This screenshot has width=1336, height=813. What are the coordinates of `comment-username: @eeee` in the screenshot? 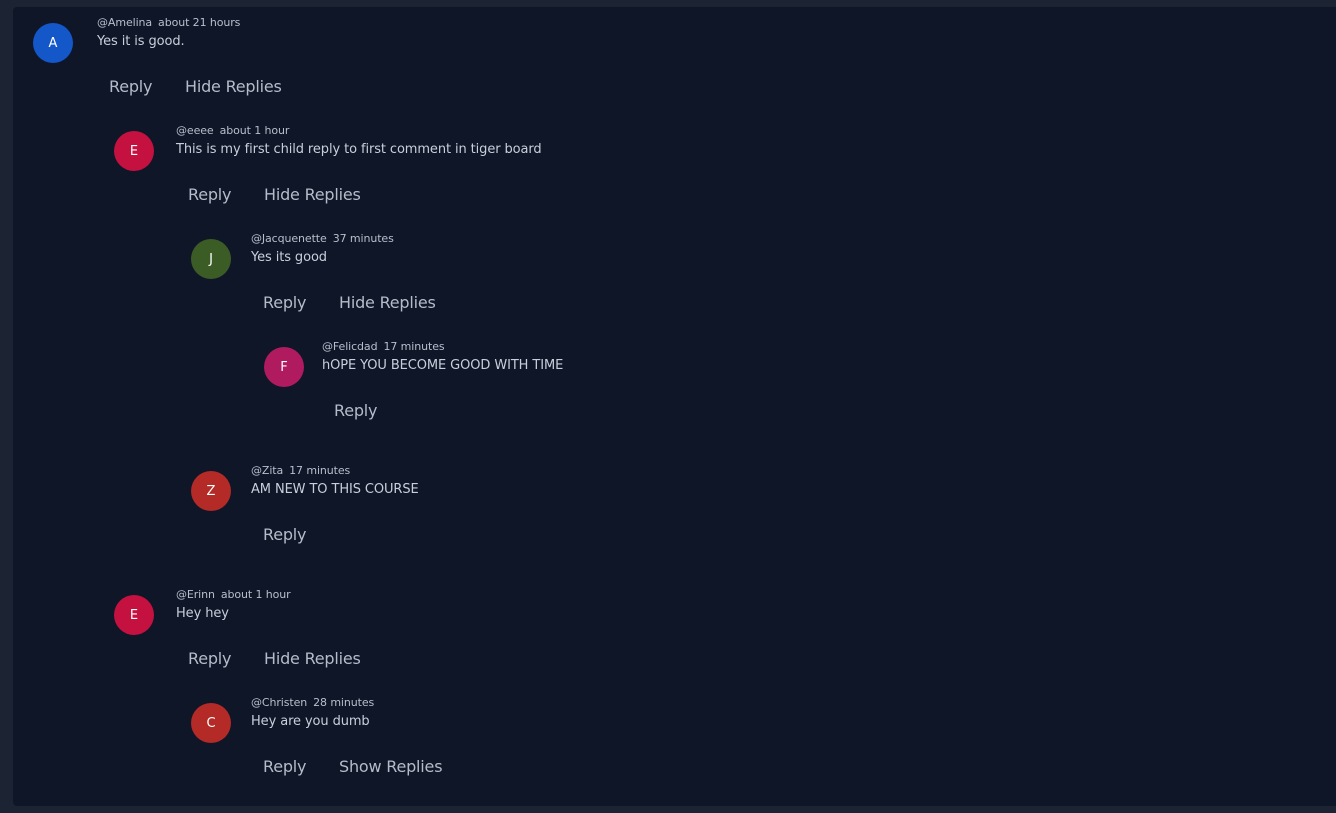 It's located at (195, 130).